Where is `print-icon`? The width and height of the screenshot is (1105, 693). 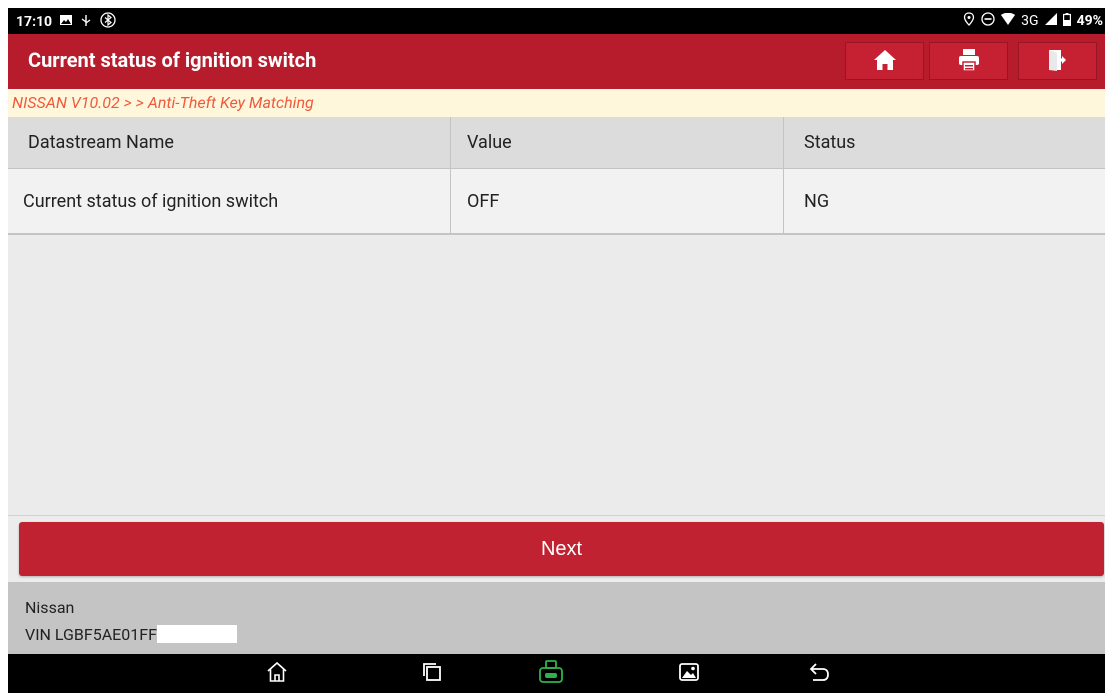 print-icon is located at coordinates (969, 61).